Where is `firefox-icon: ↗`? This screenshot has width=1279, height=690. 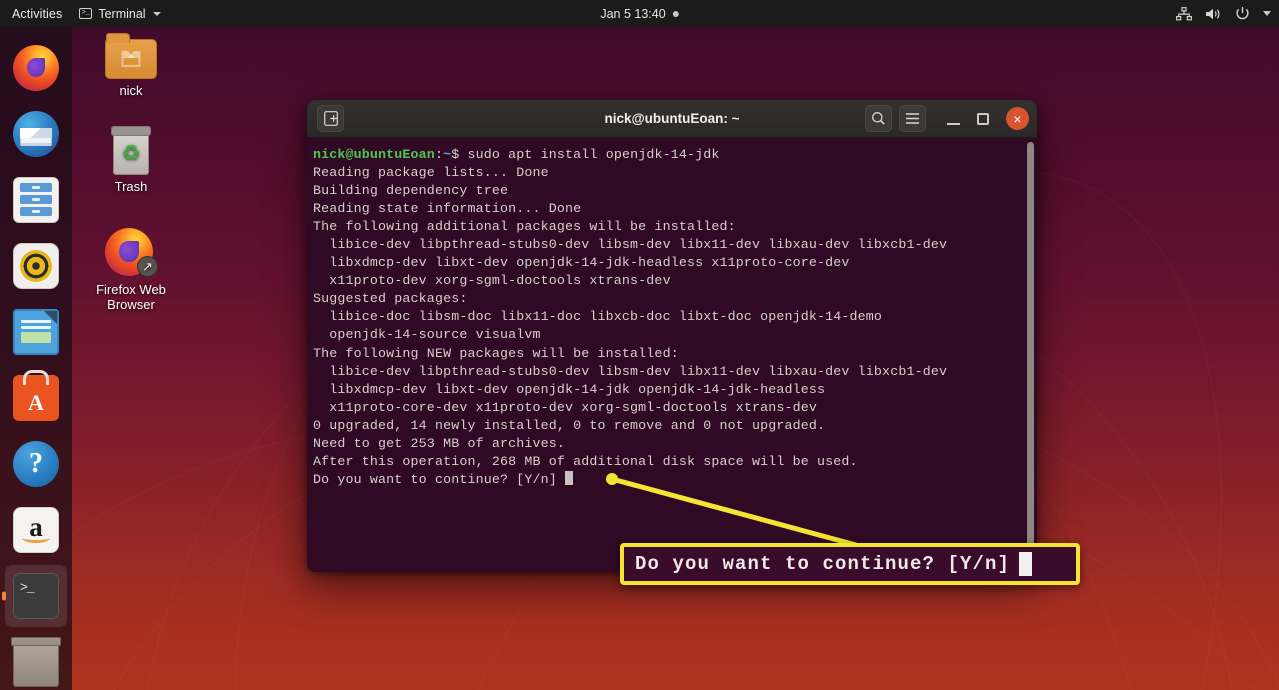 firefox-icon: ↗ is located at coordinates (131, 253).